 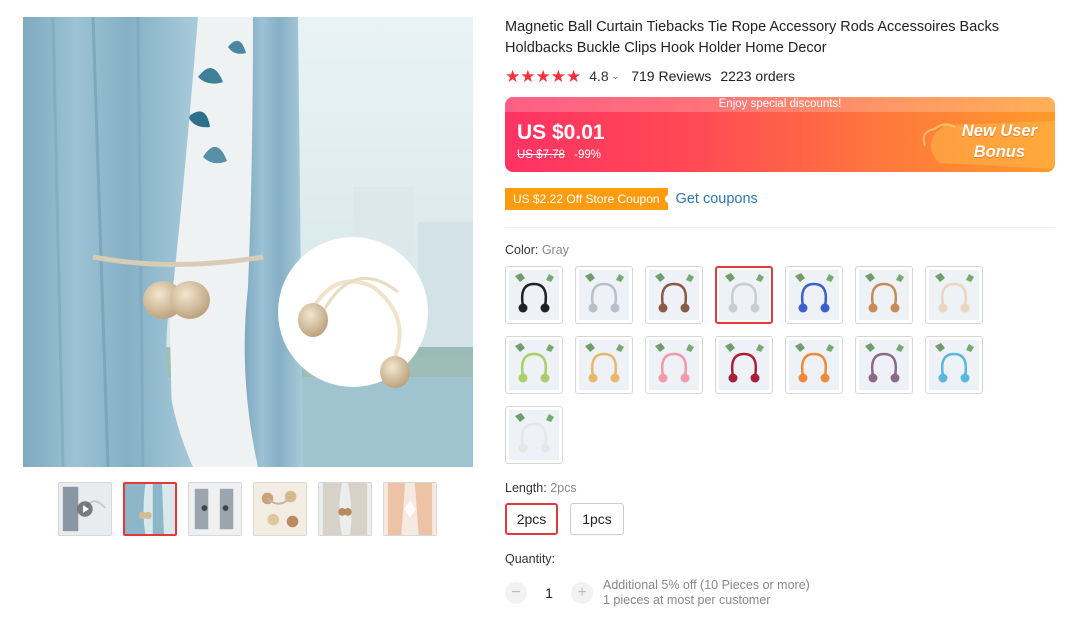 What do you see at coordinates (526, 488) in the screenshot?
I see `length-label-text: Length:` at bounding box center [526, 488].